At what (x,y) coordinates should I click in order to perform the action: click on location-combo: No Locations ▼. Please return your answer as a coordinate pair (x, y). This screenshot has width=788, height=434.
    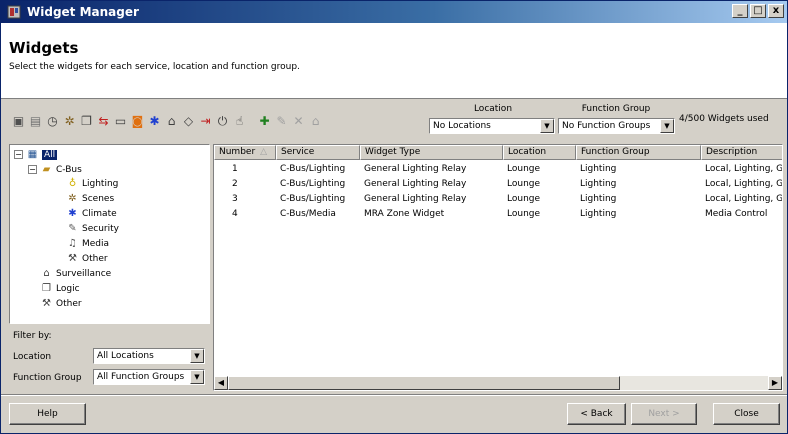
    Looking at the image, I should click on (492, 126).